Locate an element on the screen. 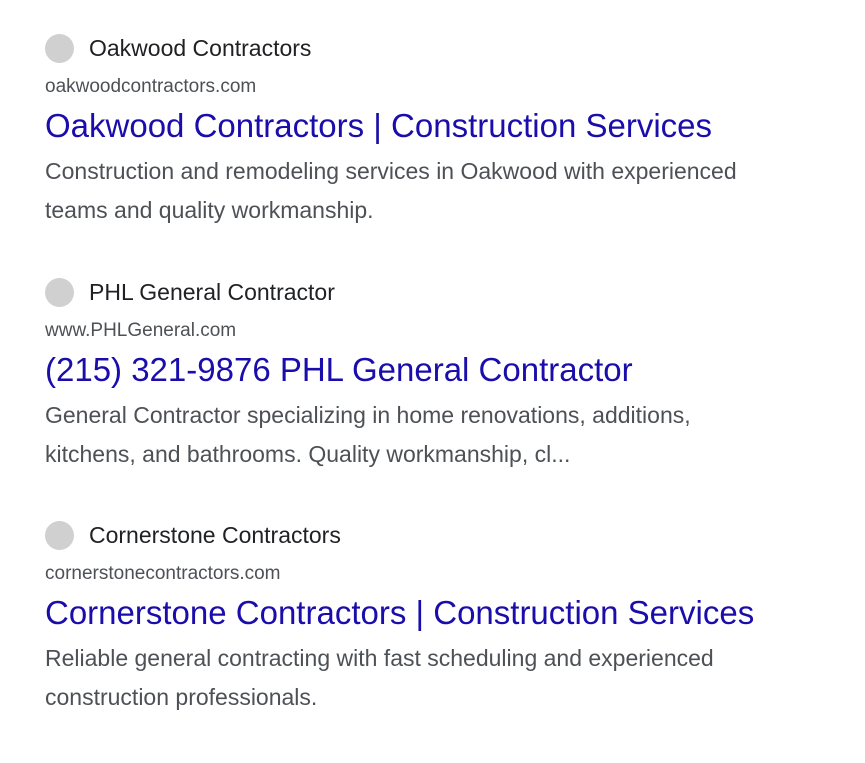 This screenshot has width=865, height=763. result-source-row: Oakwood Contractors is located at coordinates (445, 48).